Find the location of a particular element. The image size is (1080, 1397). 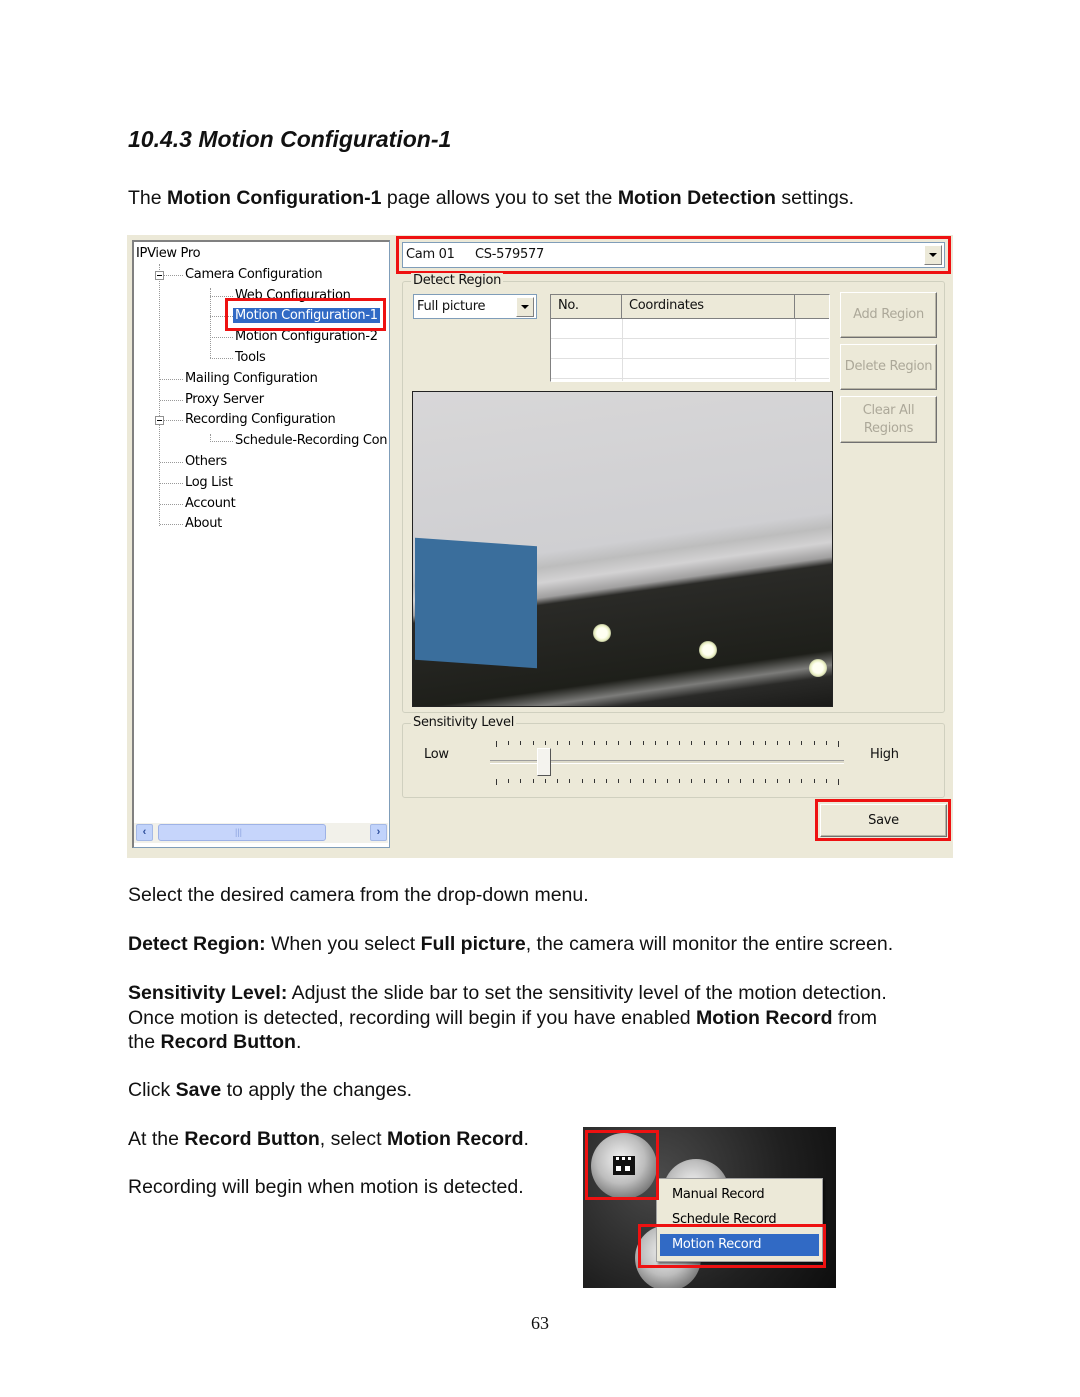

intro-text-3: settings. is located at coordinates (815, 198).